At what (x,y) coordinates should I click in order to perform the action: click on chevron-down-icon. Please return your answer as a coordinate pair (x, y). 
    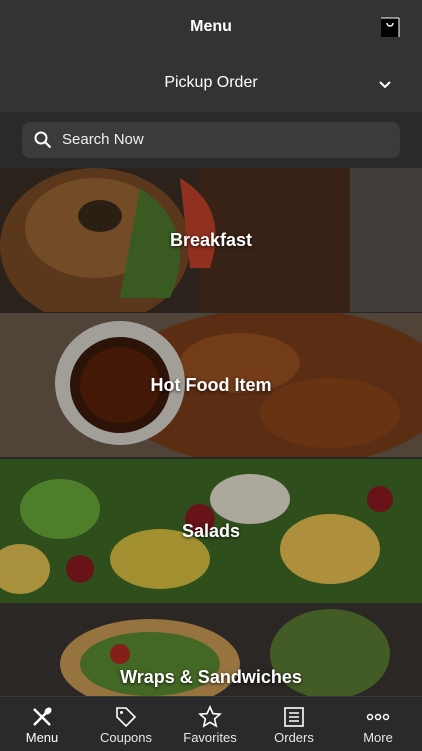
    Looking at the image, I should click on (385, 85).